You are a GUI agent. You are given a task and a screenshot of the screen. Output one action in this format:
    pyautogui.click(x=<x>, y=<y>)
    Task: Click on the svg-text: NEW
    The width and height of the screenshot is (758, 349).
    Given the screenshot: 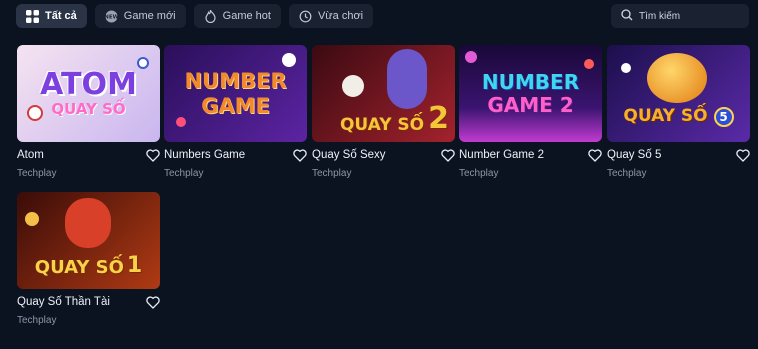 What is the action you would take?
    pyautogui.click(x=111, y=17)
    